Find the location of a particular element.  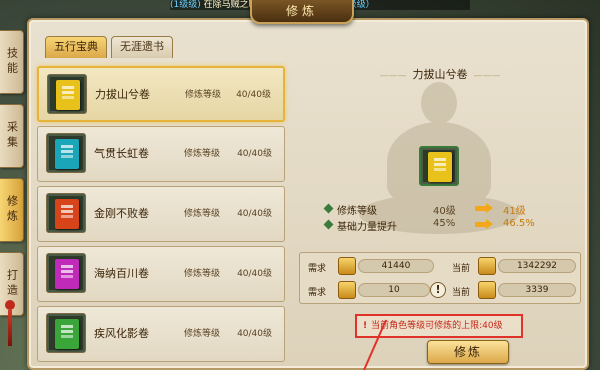

requirements-box: 需求 41440 当前 1342292 需求 10 ! 当前 3339 is located at coordinates (440, 278).